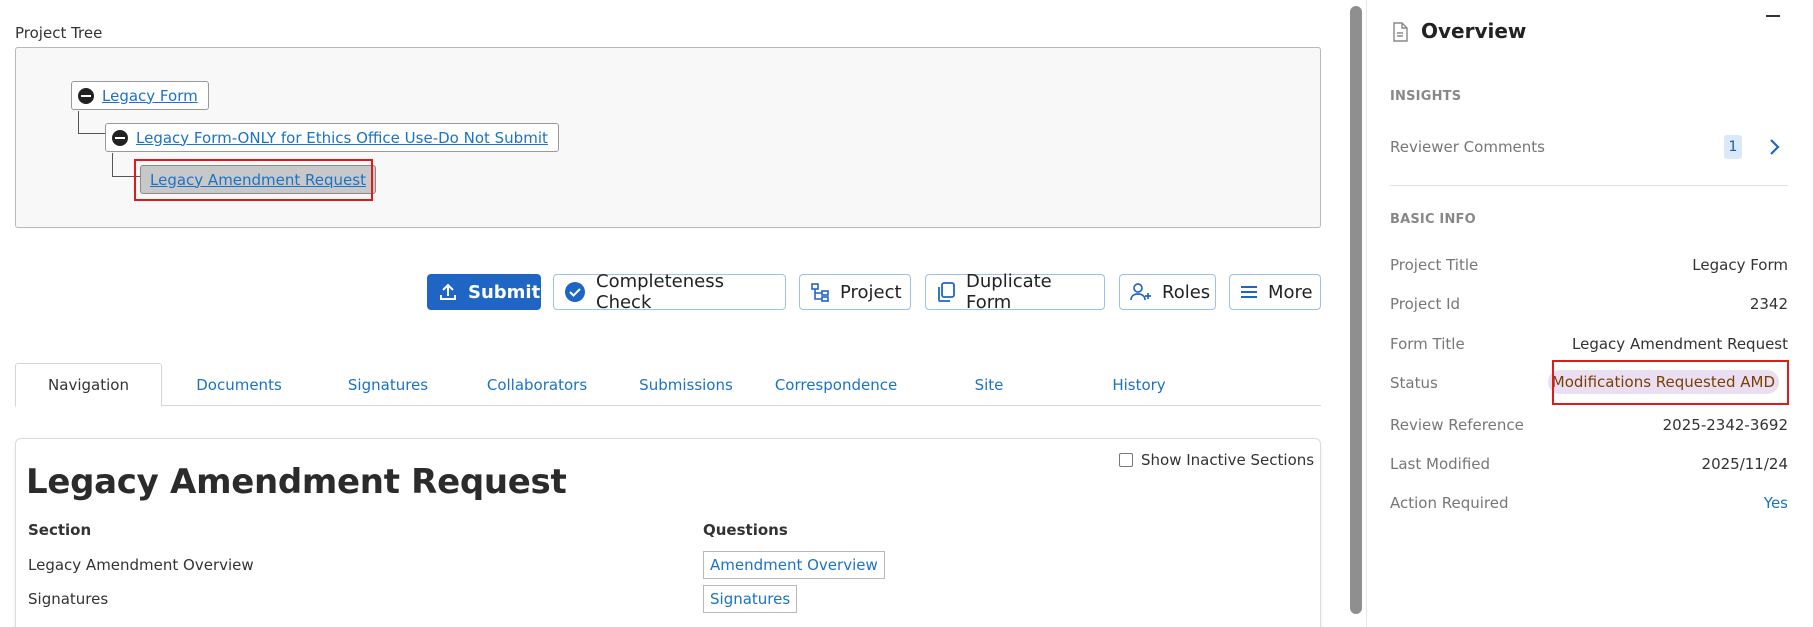 The image size is (1813, 627). I want to click on duplicate-form-button: Duplicate Form, so click(1015, 292).